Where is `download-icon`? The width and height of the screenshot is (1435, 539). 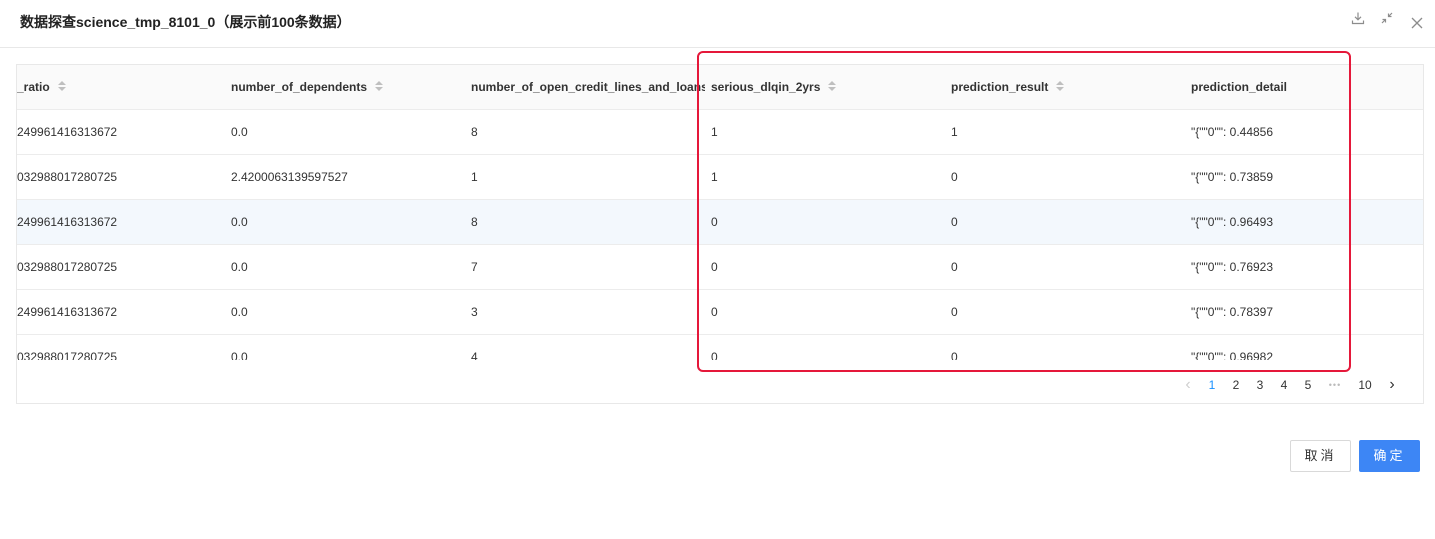 download-icon is located at coordinates (1358, 18).